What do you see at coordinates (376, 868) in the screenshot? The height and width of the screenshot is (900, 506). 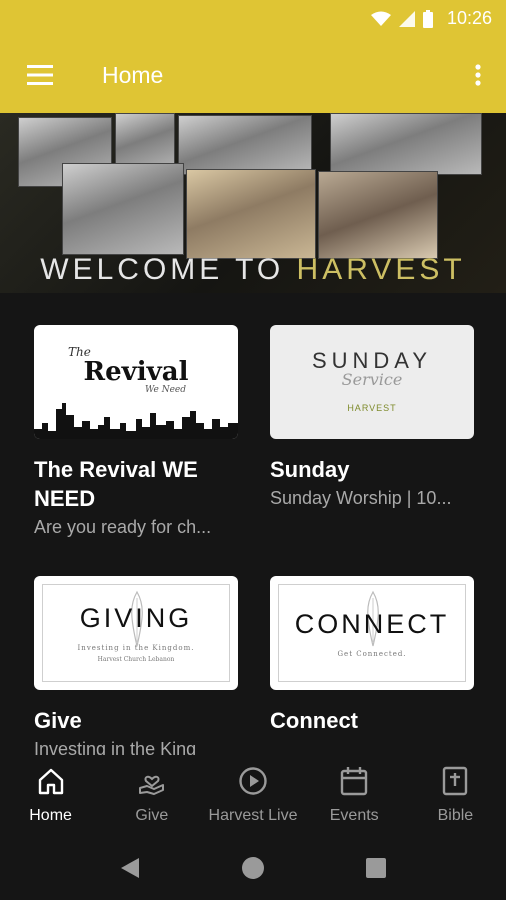 I see `recents-icon` at bounding box center [376, 868].